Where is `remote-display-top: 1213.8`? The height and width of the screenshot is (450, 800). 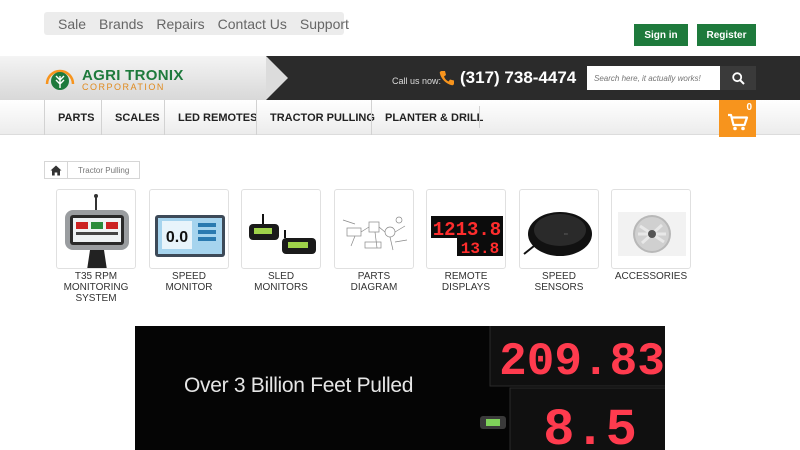
remote-display-top: 1213.8 is located at coordinates (467, 230).